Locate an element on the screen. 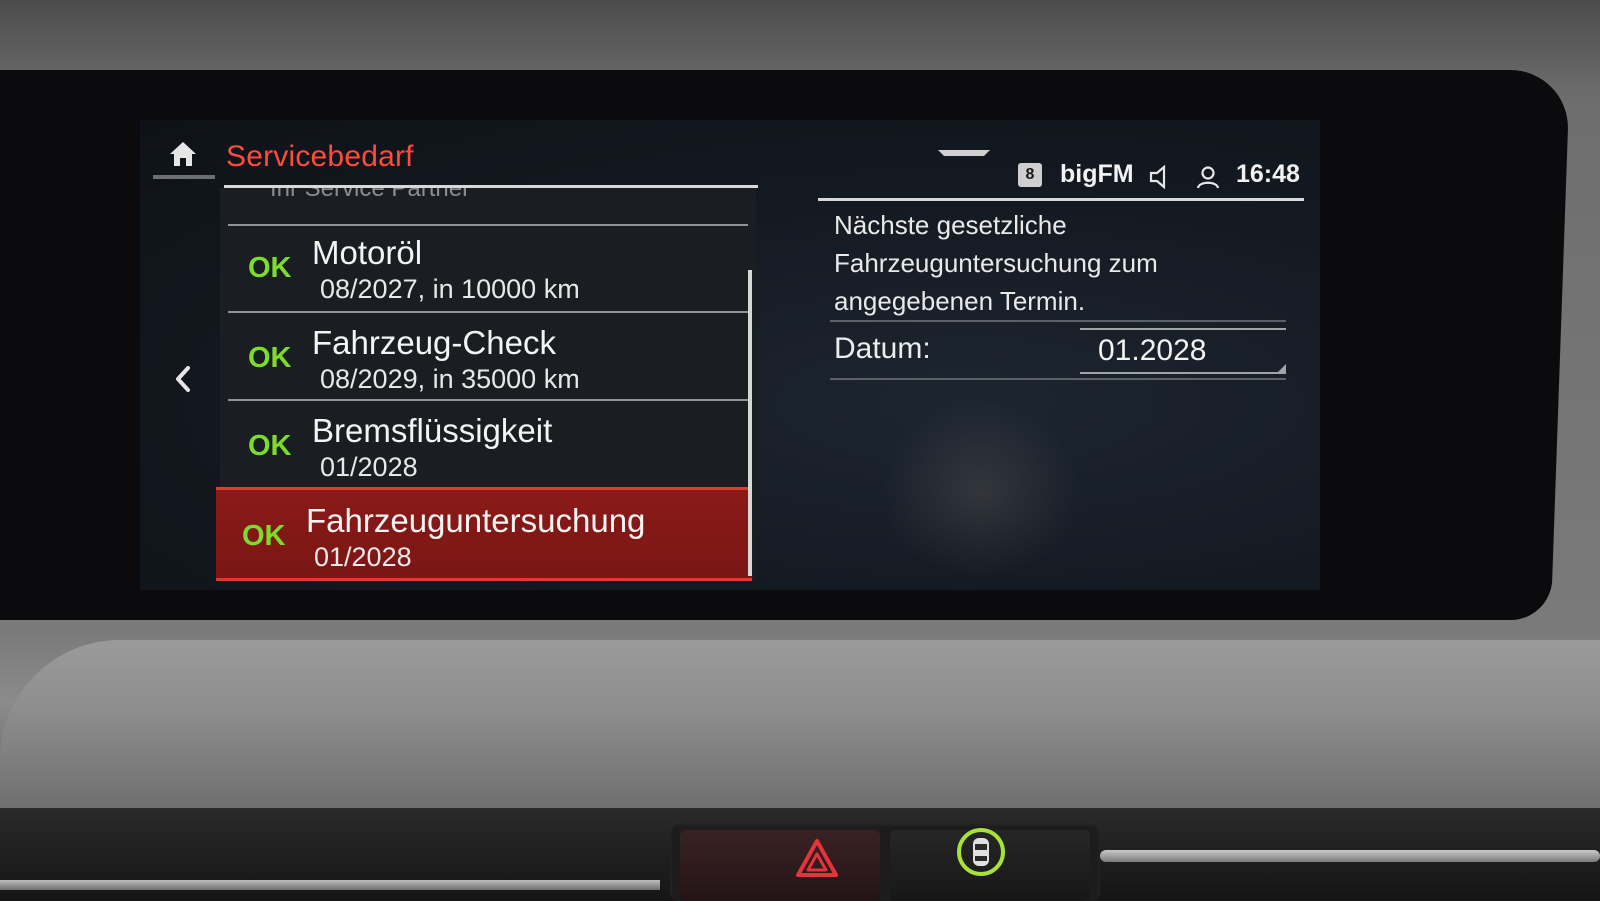 The image size is (1600, 901). status-divider is located at coordinates (1061, 199).